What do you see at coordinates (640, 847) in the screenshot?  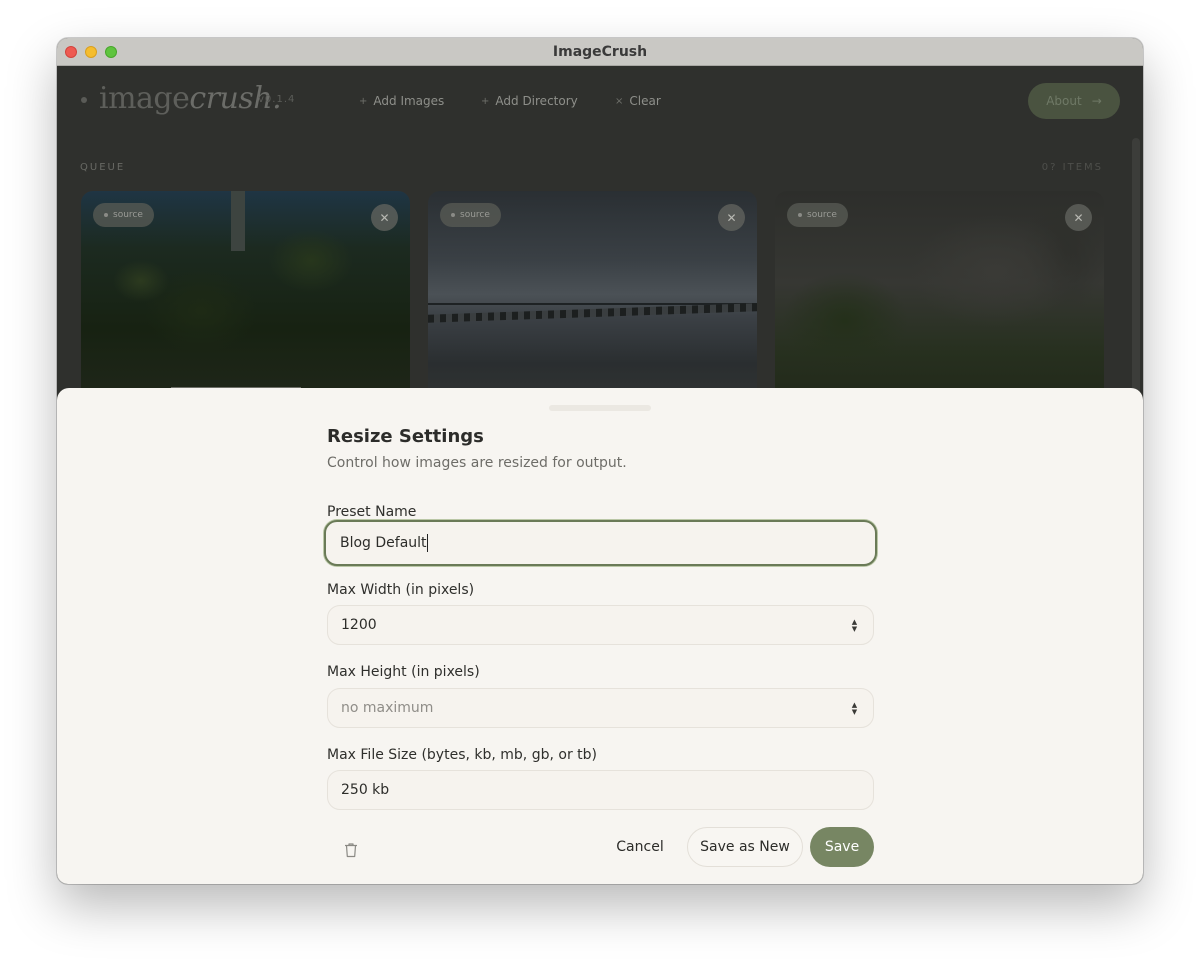 I see `cancel-button: Cancel` at bounding box center [640, 847].